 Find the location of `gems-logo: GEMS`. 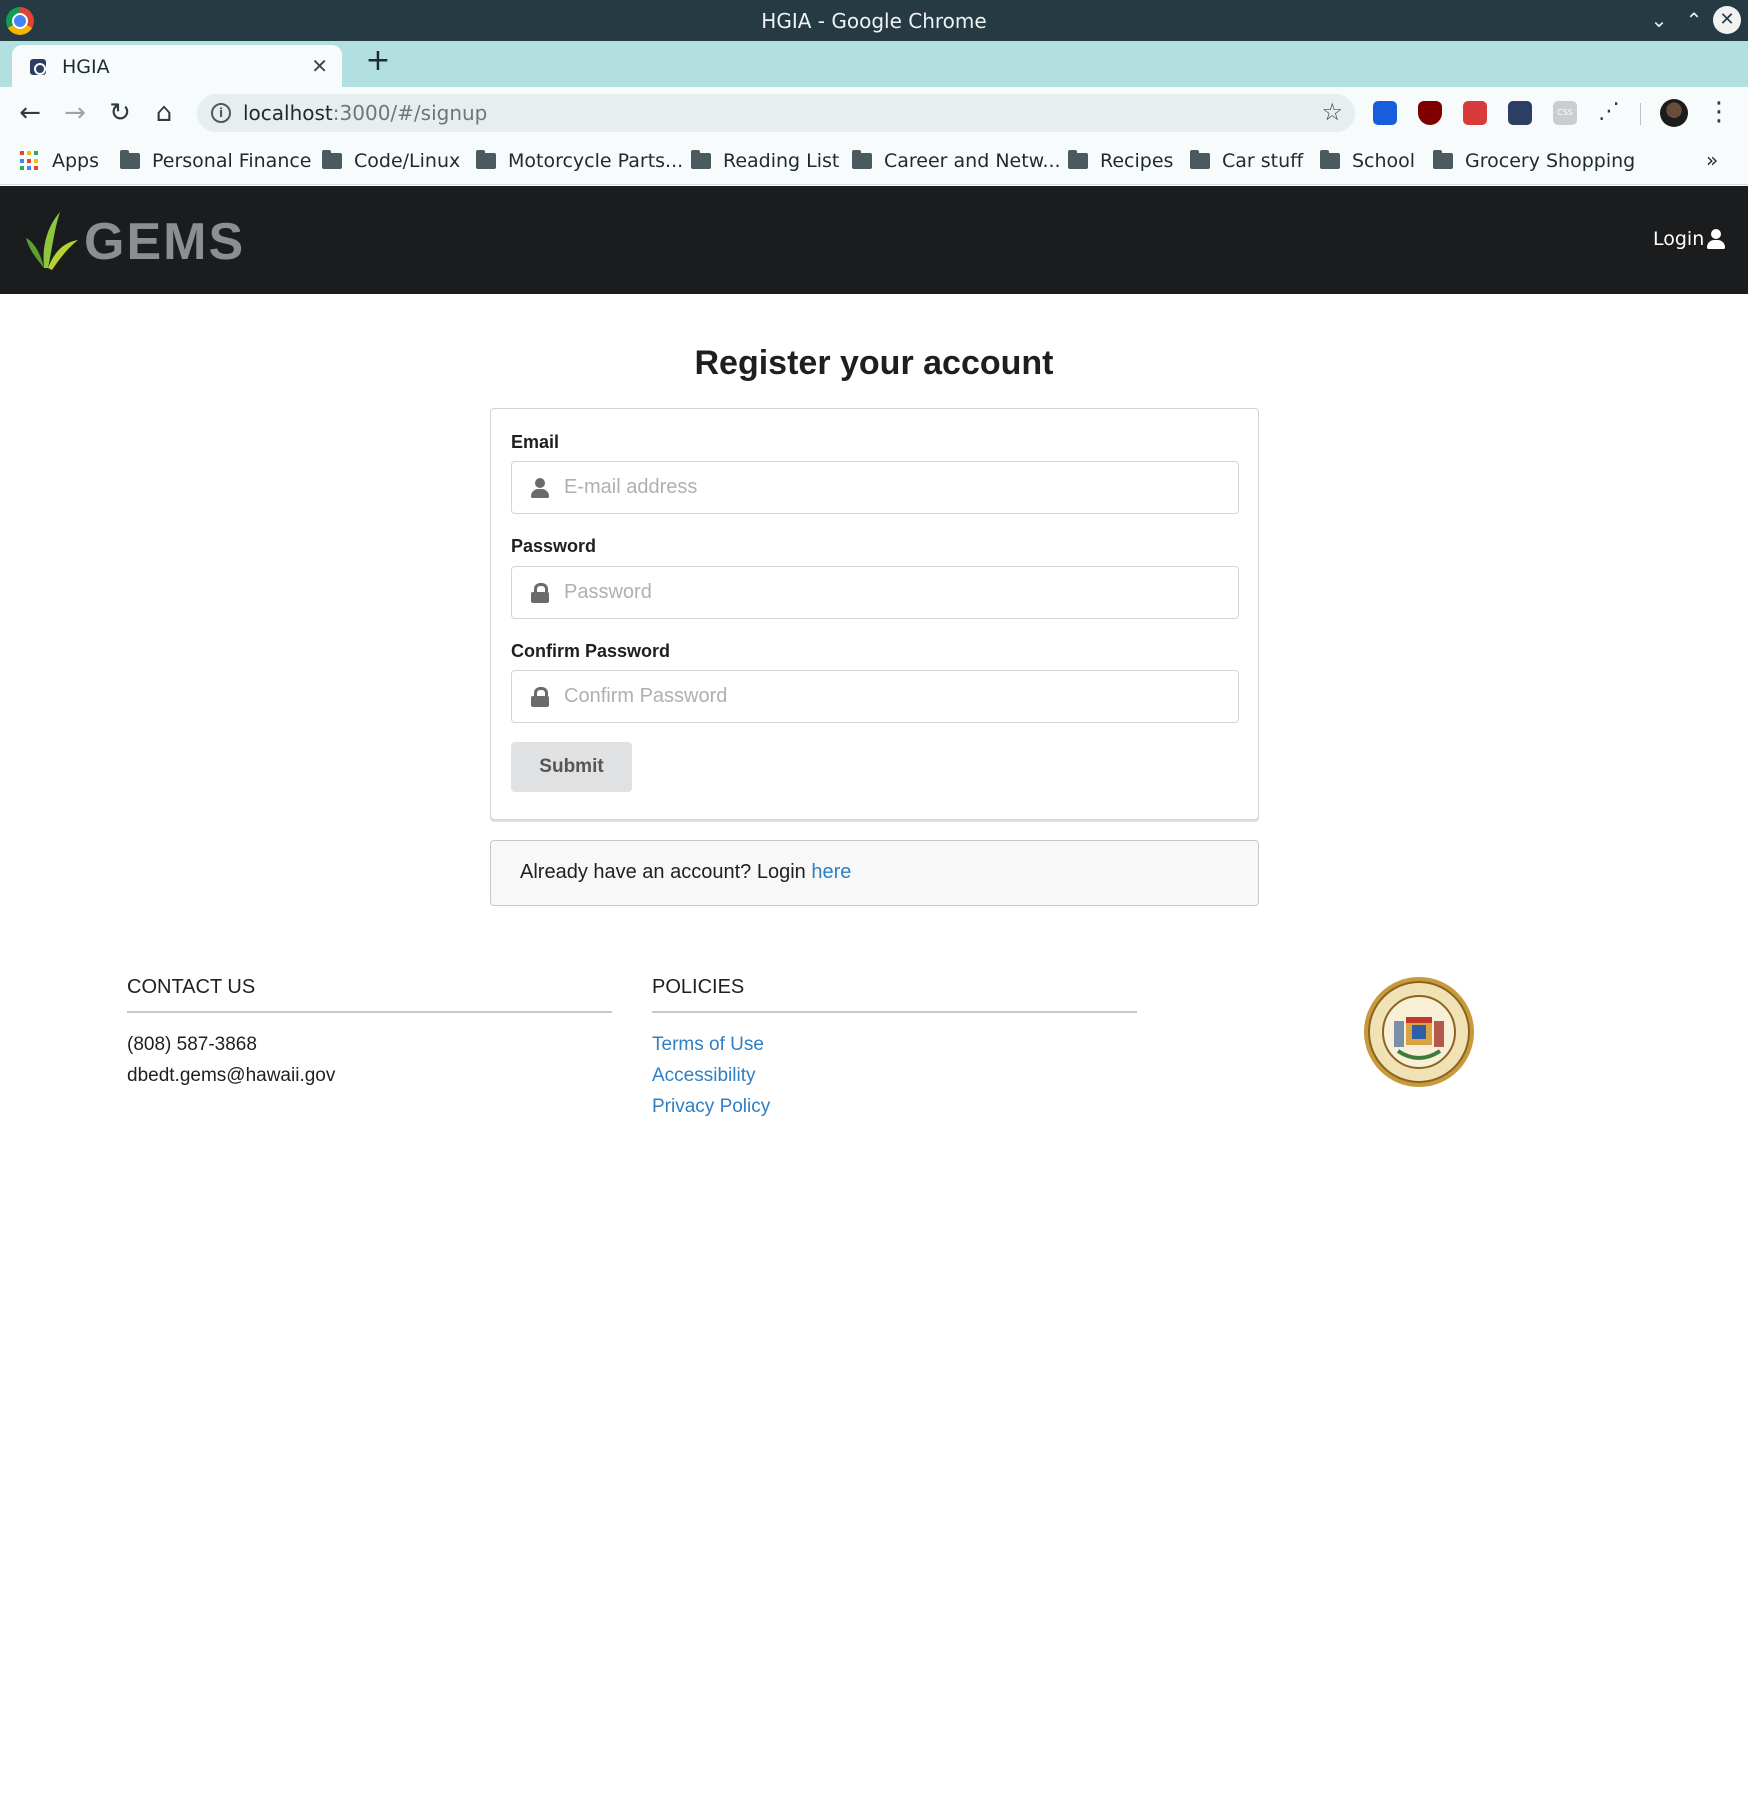

gems-logo: GEMS is located at coordinates (131, 240).